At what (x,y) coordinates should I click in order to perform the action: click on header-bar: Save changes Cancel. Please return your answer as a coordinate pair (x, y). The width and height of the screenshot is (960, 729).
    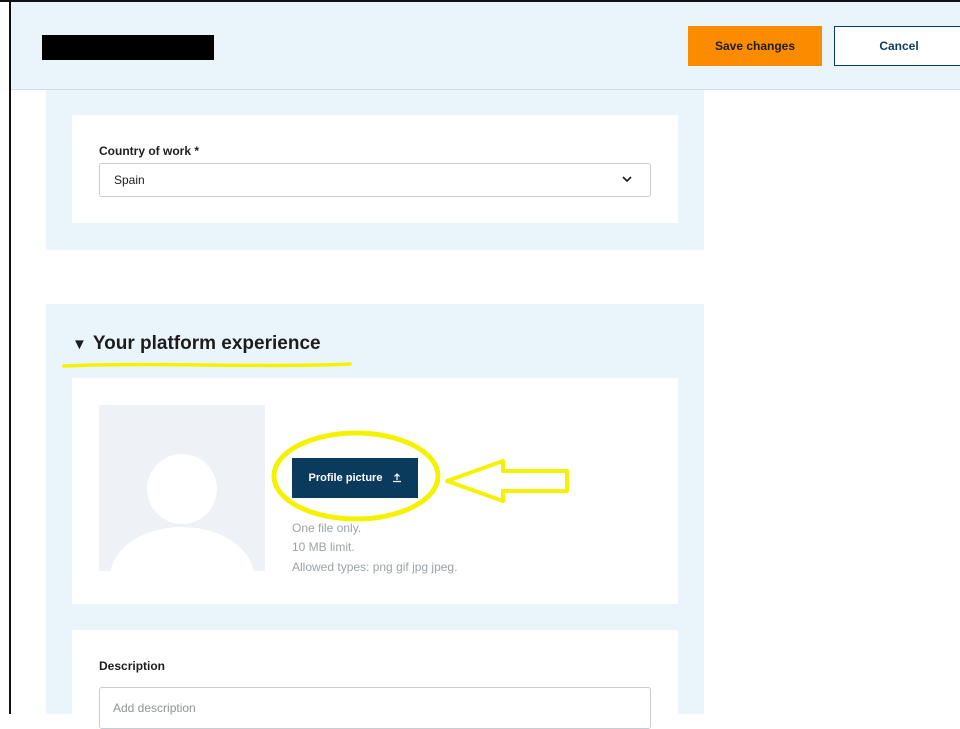
    Looking at the image, I should click on (485, 46).